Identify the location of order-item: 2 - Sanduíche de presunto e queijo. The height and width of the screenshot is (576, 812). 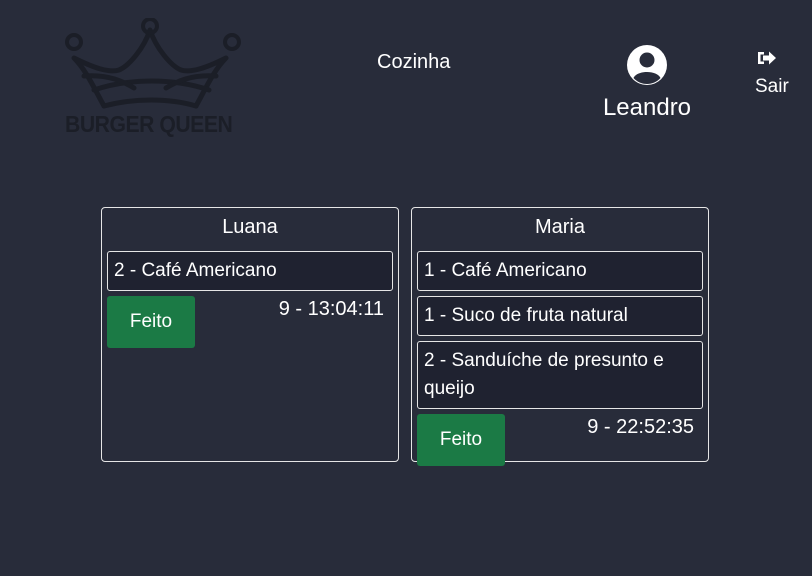
(560, 375).